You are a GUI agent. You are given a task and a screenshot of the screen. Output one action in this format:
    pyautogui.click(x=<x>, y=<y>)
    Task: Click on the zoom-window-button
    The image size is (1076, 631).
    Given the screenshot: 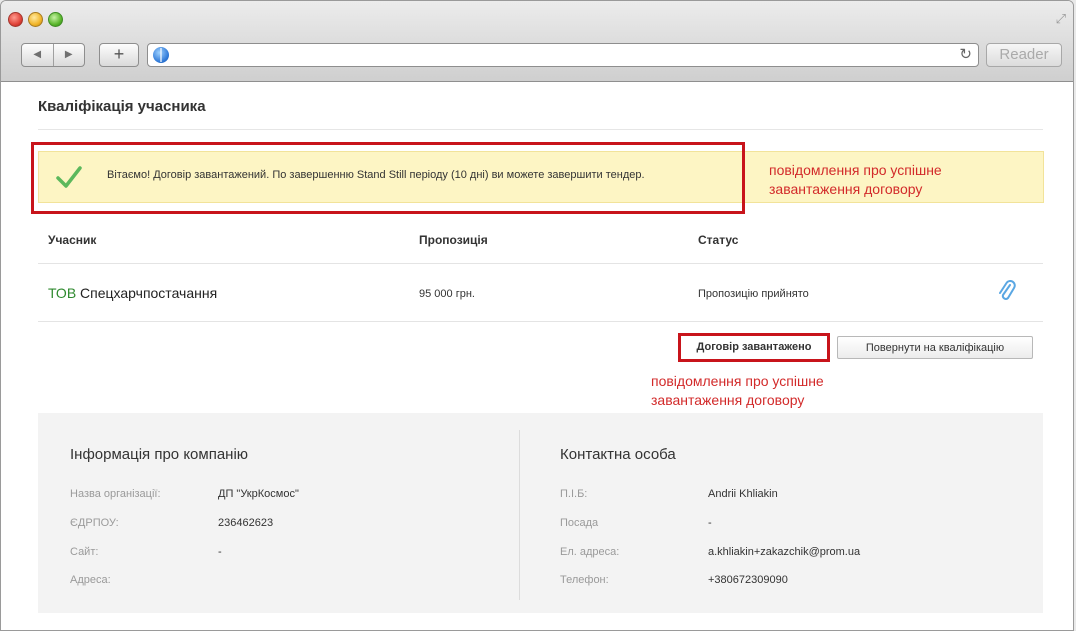 What is the action you would take?
    pyautogui.click(x=55, y=19)
    